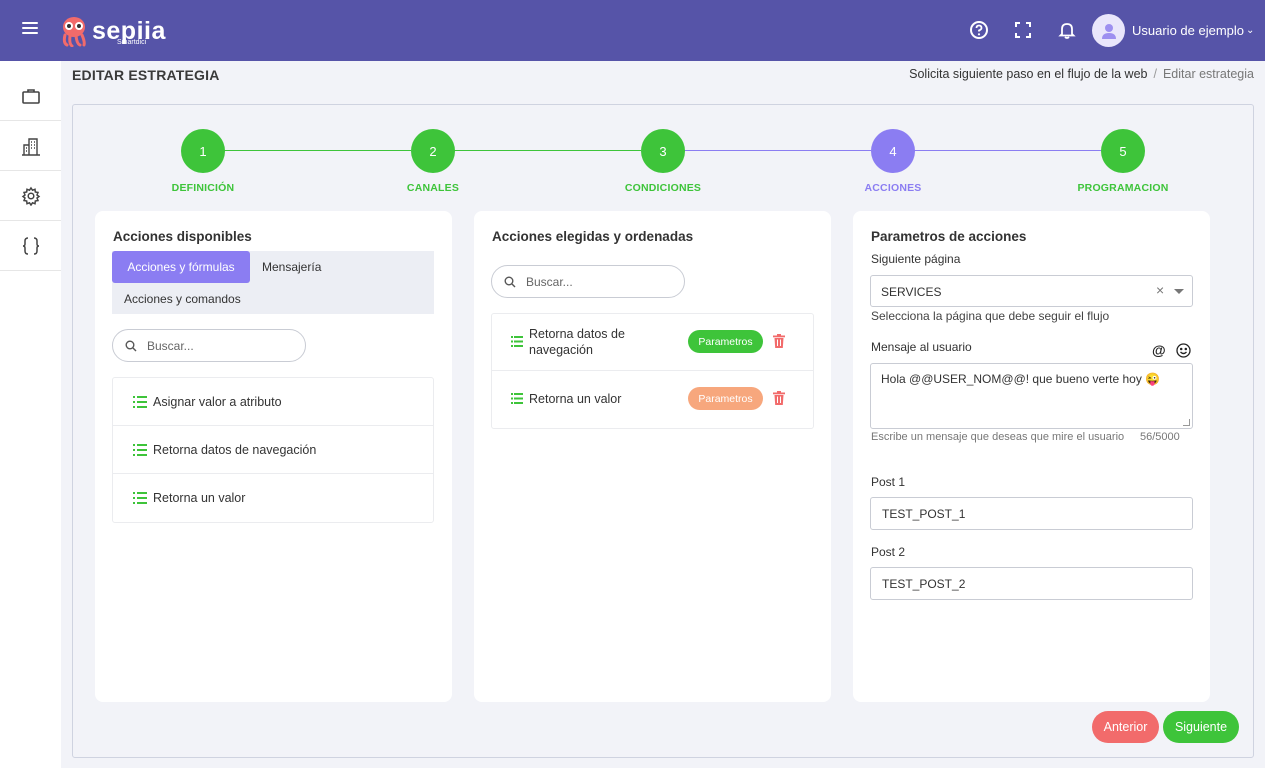 This screenshot has width=1265, height=768. Describe the element at coordinates (1108, 30) in the screenshot. I see `user-avatar-icon` at that location.